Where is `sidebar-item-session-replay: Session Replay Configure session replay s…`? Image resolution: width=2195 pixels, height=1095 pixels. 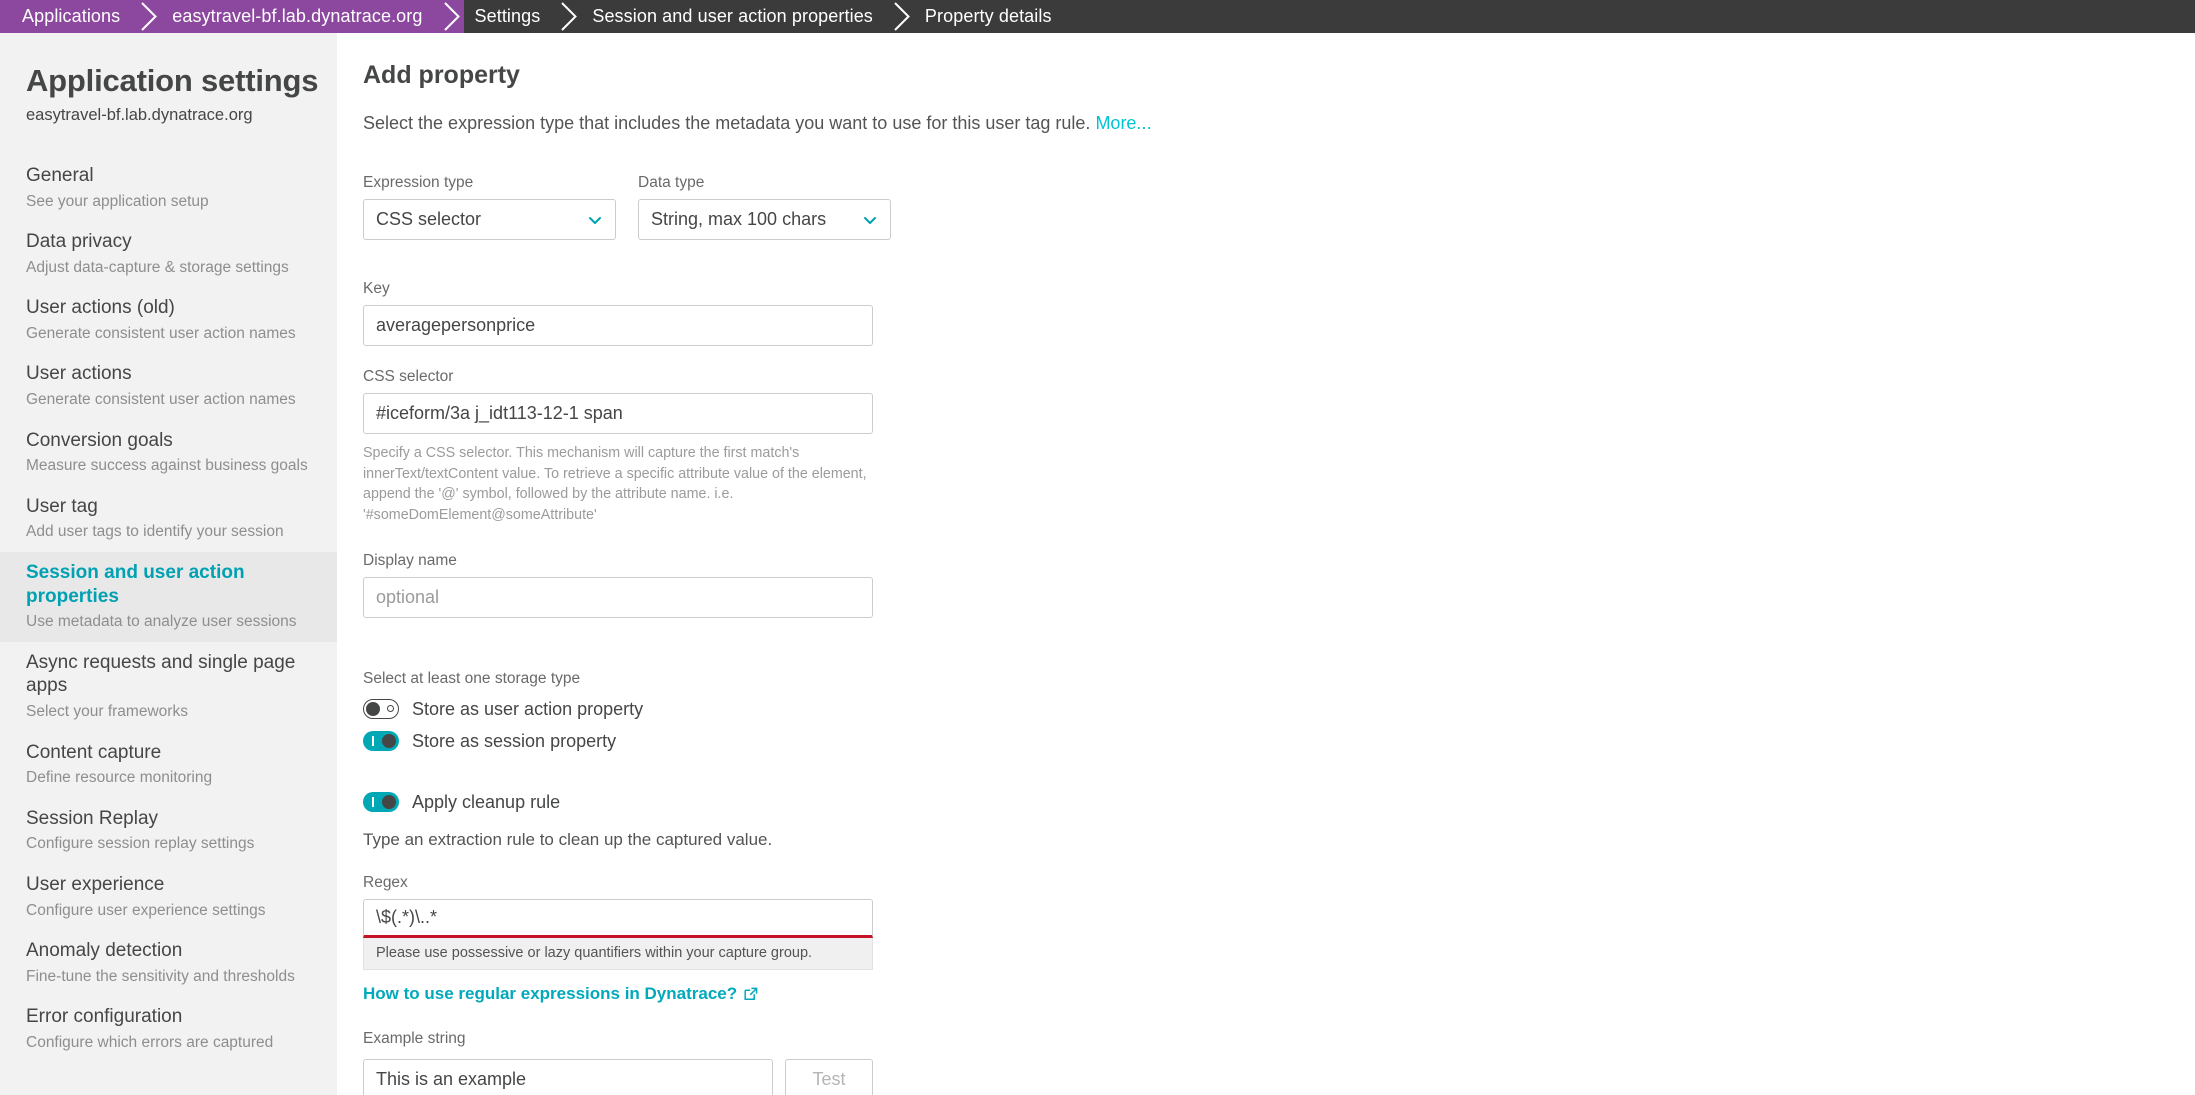
sidebar-item-session-replay: Session Replay Configure session replay s… is located at coordinates (168, 831).